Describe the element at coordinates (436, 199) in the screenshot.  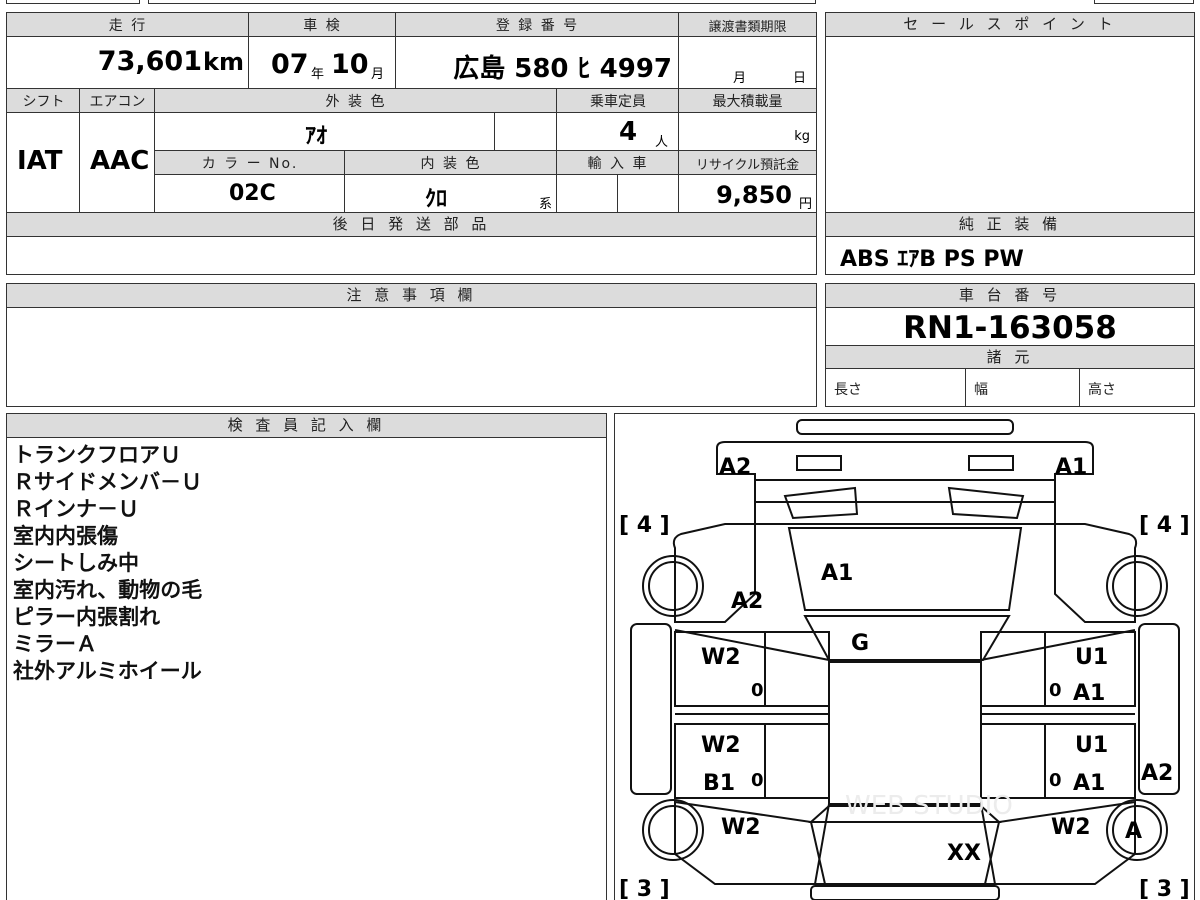
I see `interior-value: ｸﾛ` at that location.